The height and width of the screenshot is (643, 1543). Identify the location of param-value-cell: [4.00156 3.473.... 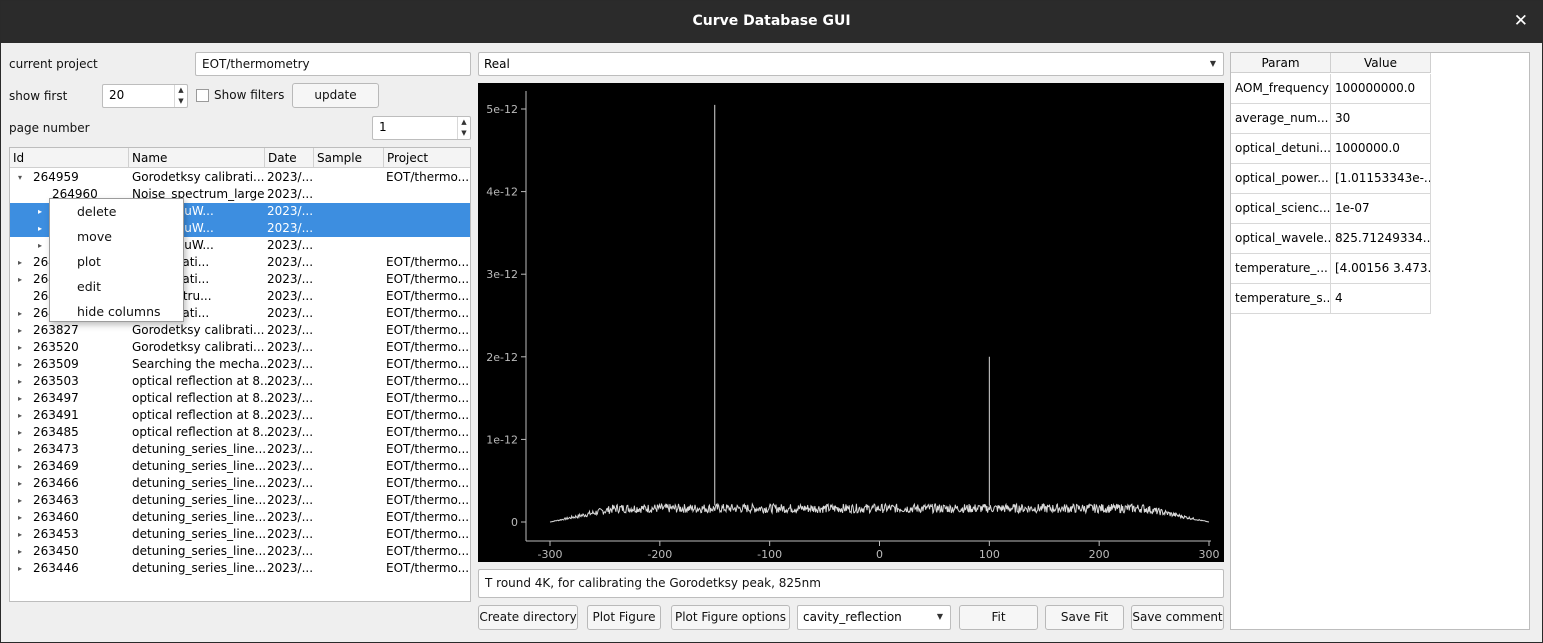
(1381, 269).